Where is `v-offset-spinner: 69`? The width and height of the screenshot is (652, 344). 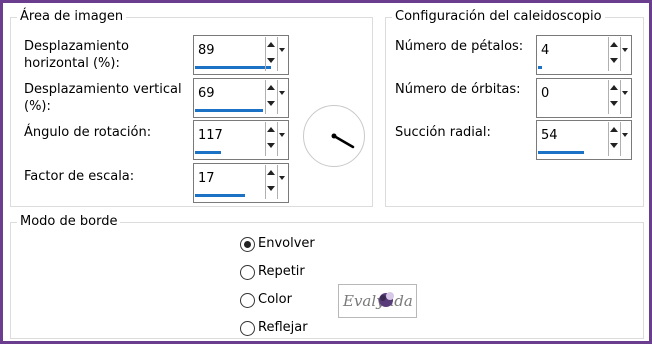
v-offset-spinner: 69 is located at coordinates (241, 98).